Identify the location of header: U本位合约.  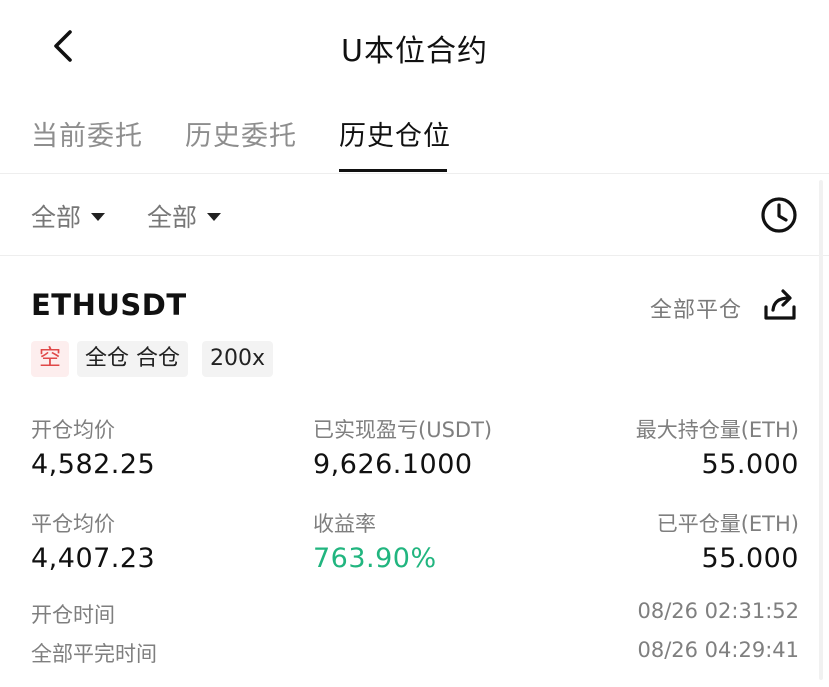
(414, 46).